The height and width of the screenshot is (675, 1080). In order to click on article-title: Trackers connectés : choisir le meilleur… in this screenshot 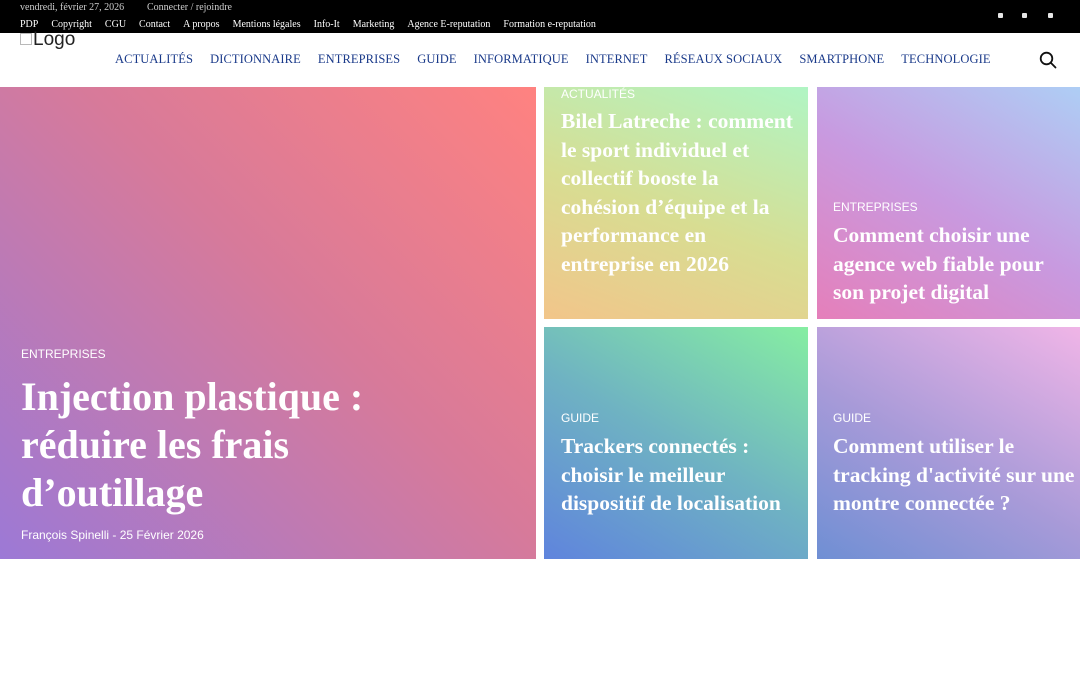, I will do `click(681, 475)`.